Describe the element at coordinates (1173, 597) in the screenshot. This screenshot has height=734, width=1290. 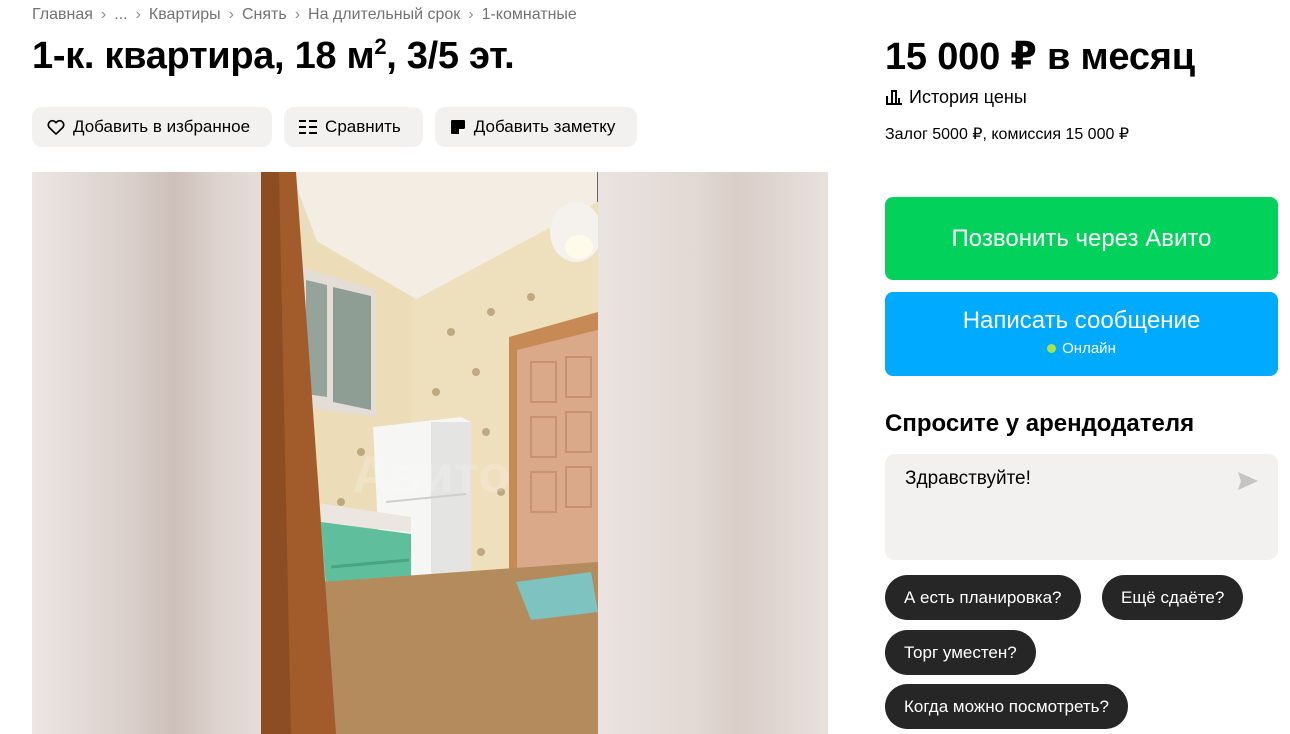
I see `quick-question-chip: Ещё сдаёте?` at that location.